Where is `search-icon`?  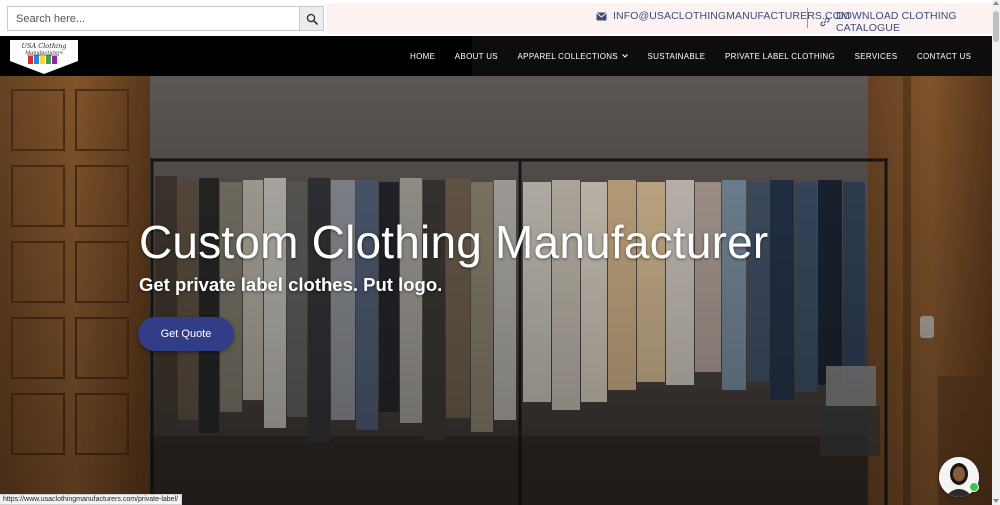
search-icon is located at coordinates (312, 19).